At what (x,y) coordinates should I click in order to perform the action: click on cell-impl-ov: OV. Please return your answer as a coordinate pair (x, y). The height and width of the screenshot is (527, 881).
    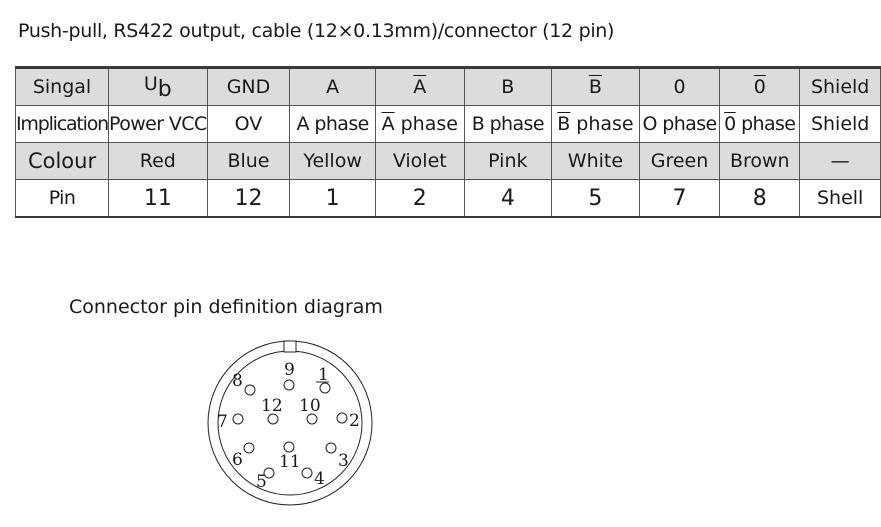
    Looking at the image, I should click on (248, 124).